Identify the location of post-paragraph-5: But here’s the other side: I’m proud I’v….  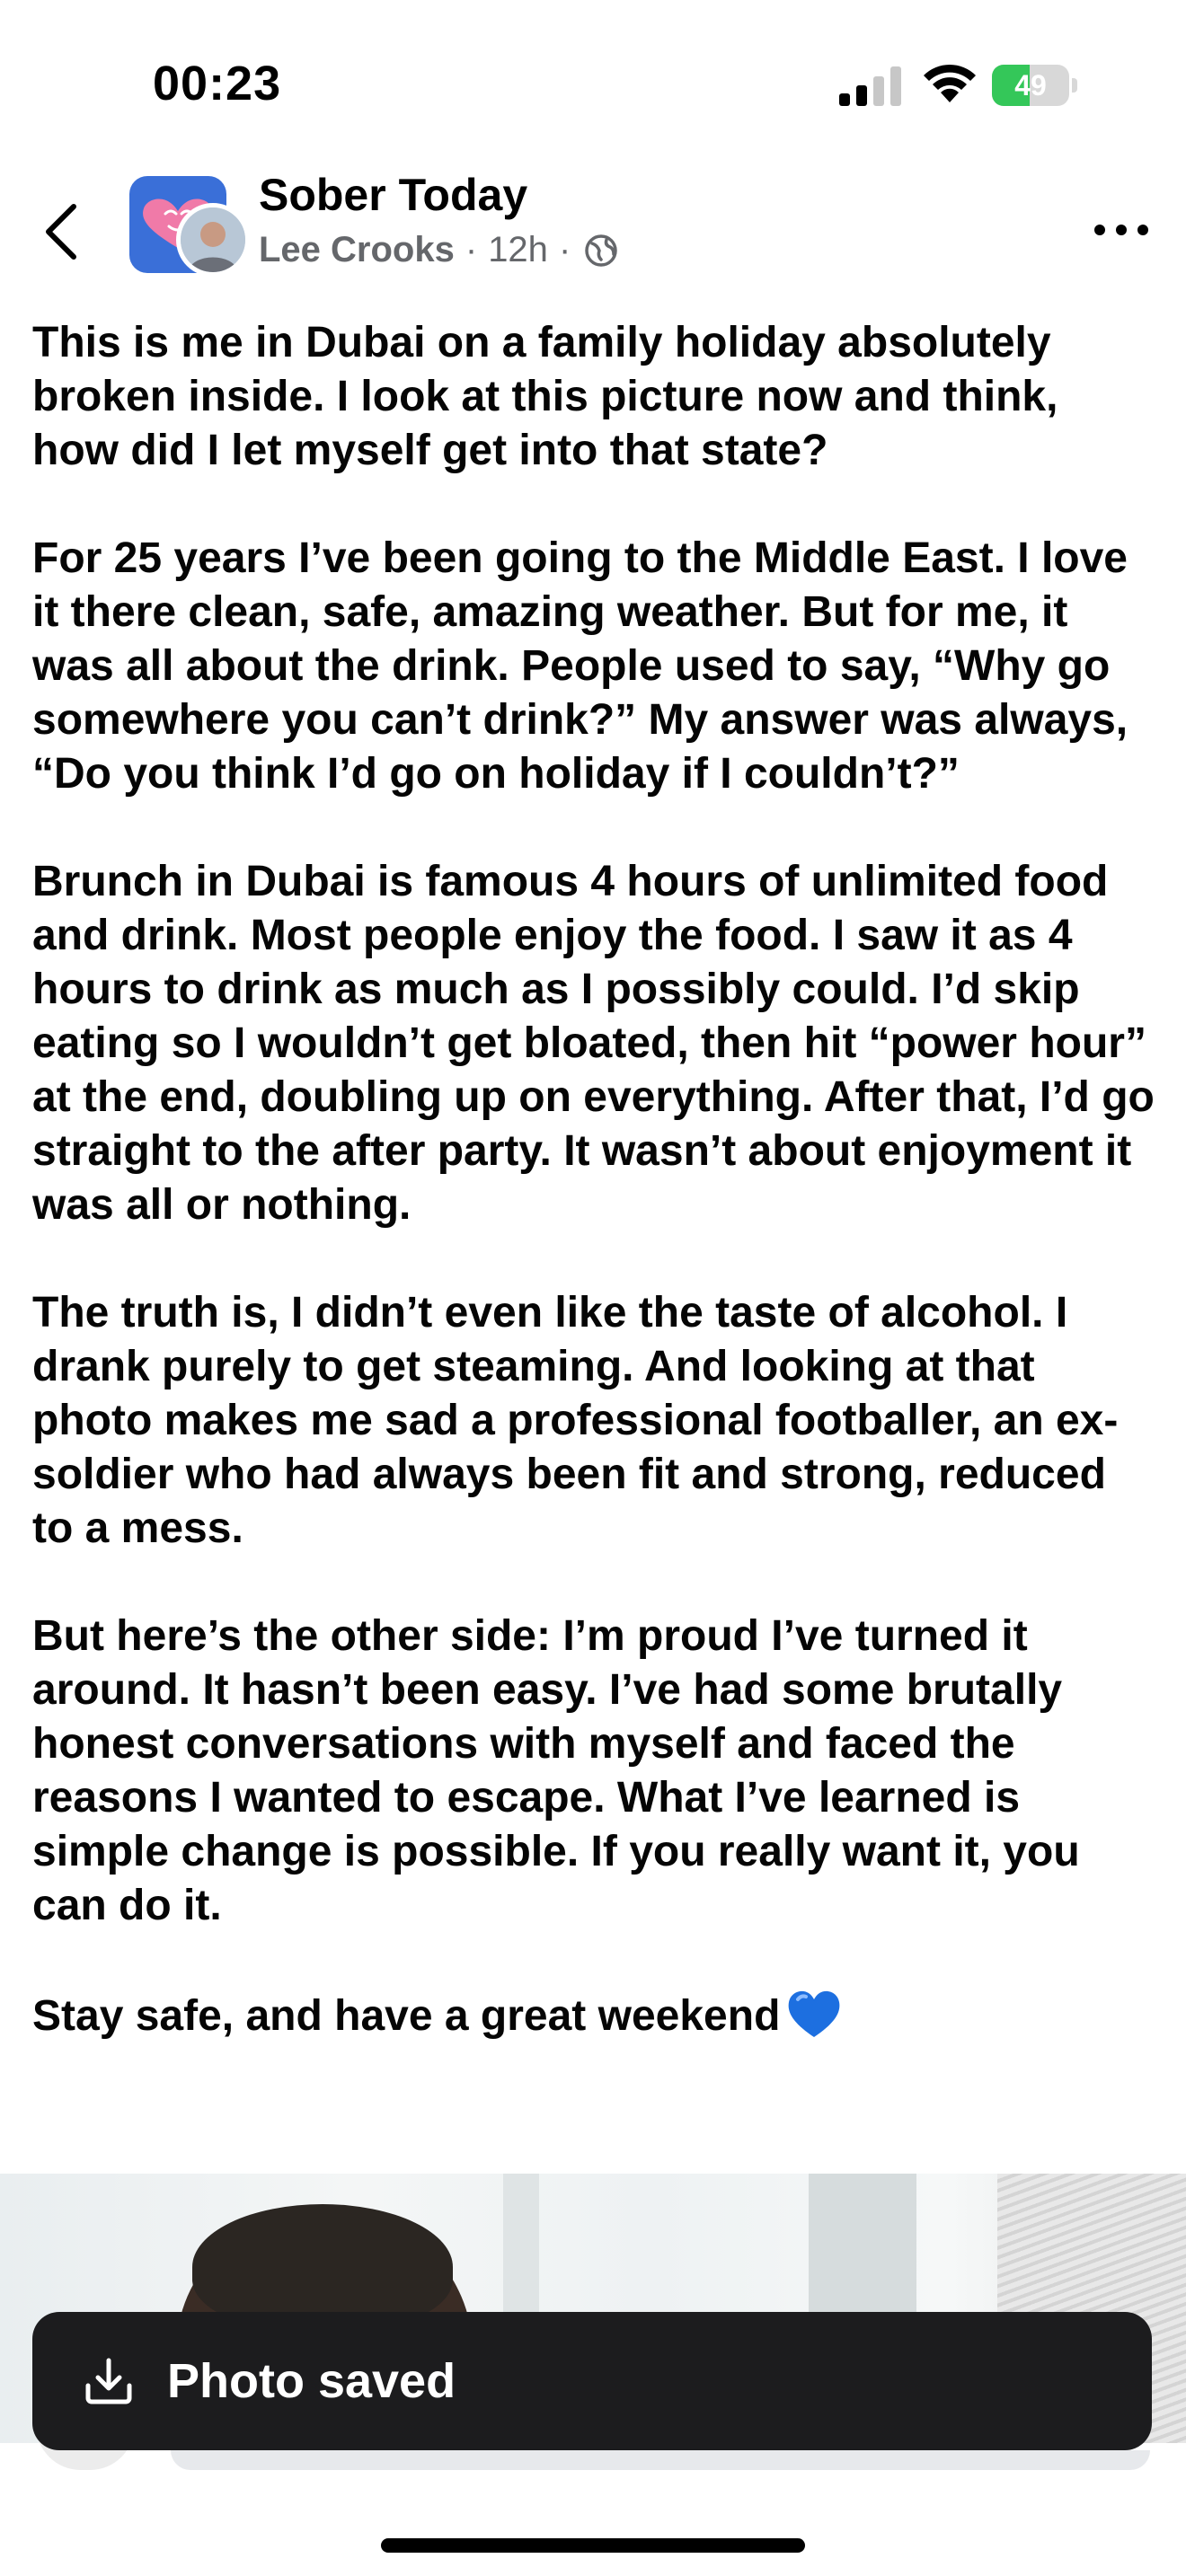
(556, 1770).